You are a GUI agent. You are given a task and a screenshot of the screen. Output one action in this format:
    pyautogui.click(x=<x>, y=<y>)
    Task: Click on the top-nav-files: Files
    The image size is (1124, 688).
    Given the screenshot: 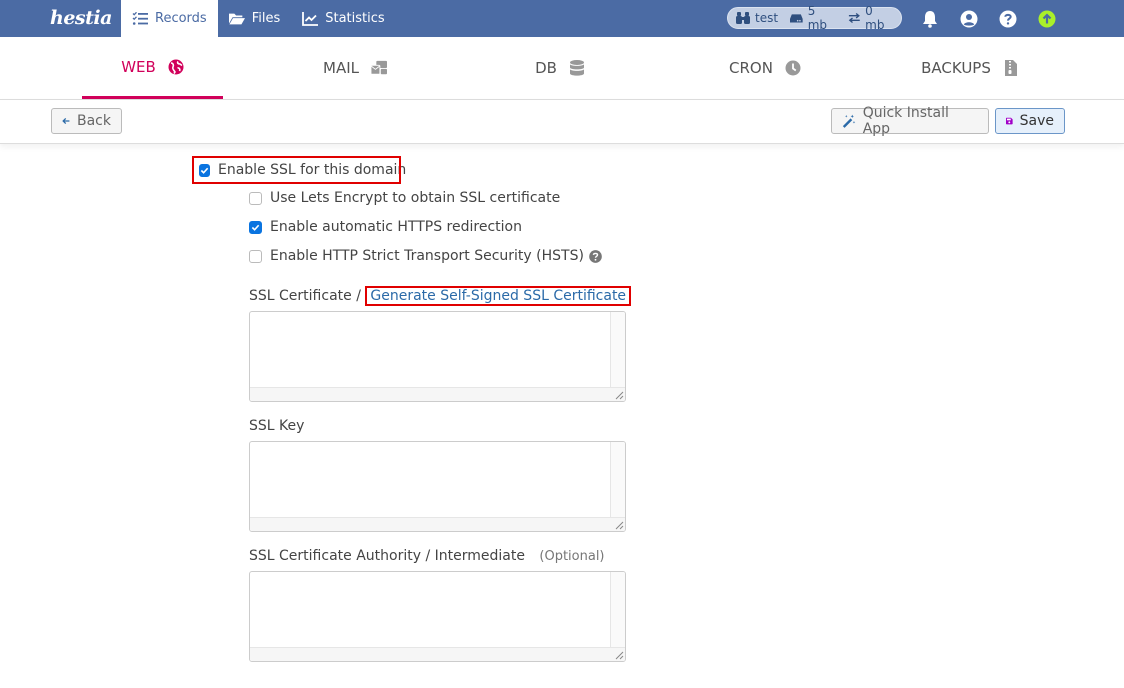 What is the action you would take?
    pyautogui.click(x=255, y=18)
    